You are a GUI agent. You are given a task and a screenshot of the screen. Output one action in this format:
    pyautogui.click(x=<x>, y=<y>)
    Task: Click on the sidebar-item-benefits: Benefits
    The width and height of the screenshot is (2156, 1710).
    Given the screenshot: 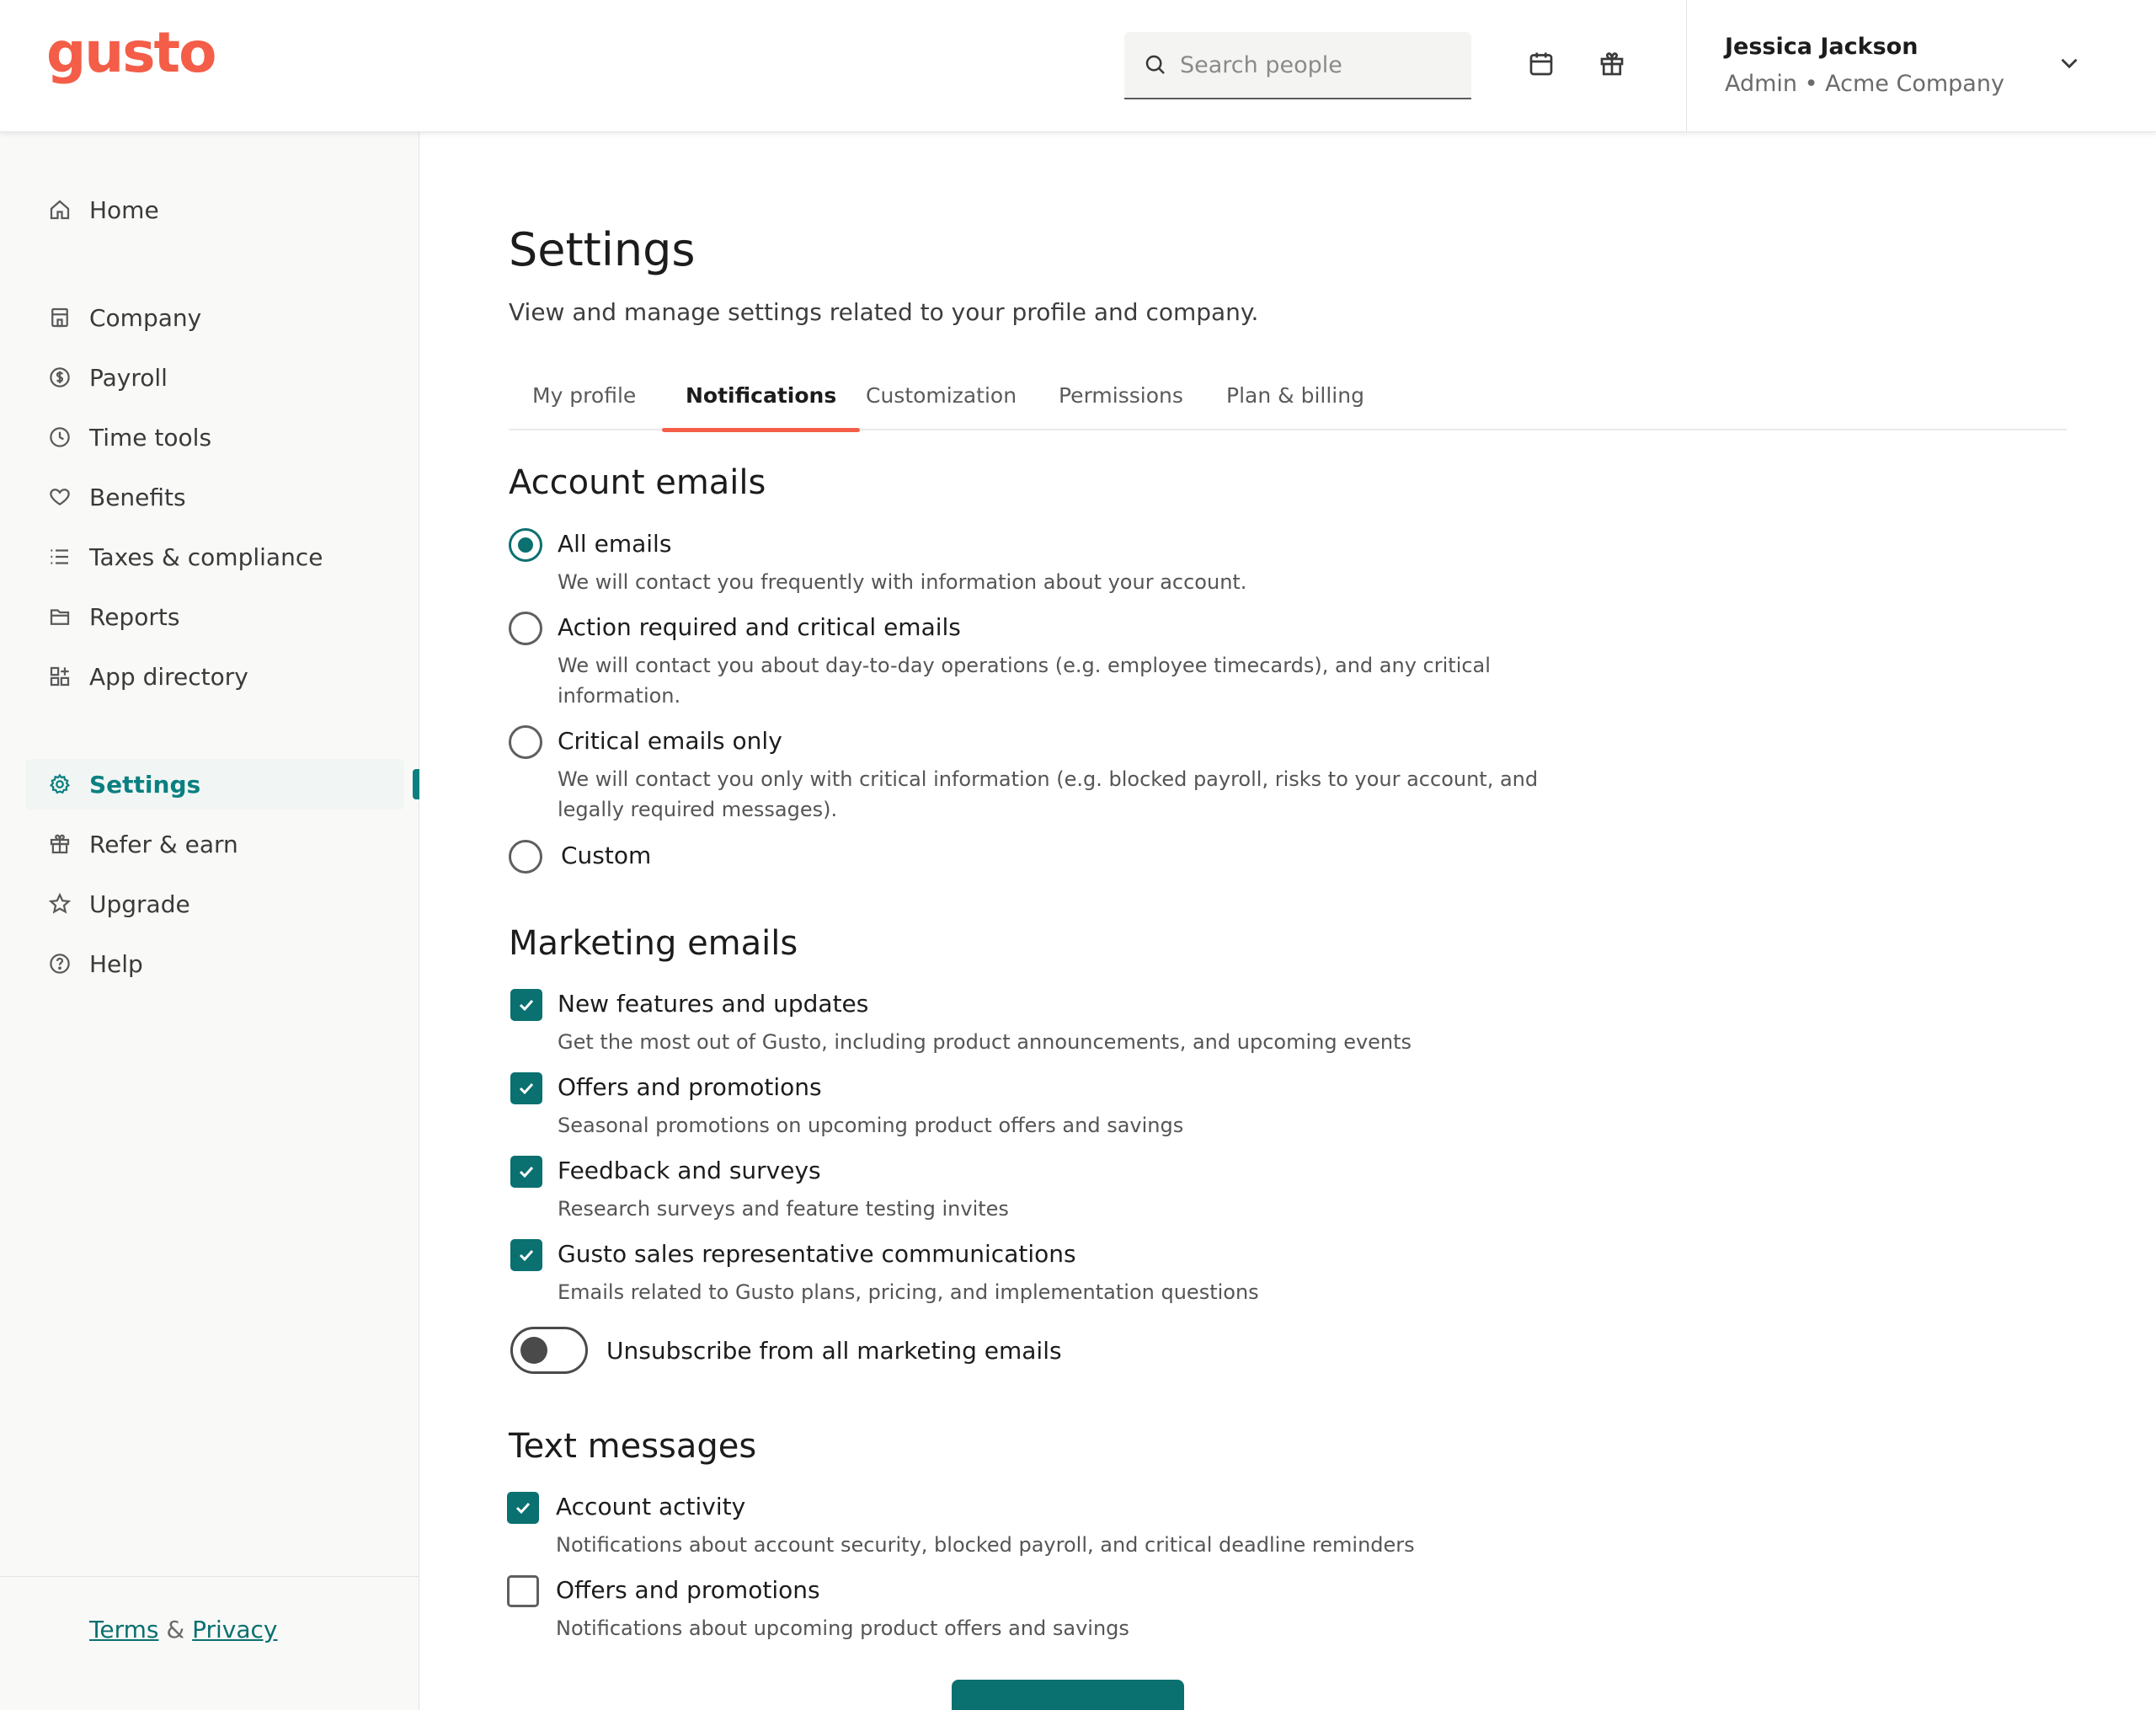 What is the action you would take?
    pyautogui.click(x=214, y=497)
    